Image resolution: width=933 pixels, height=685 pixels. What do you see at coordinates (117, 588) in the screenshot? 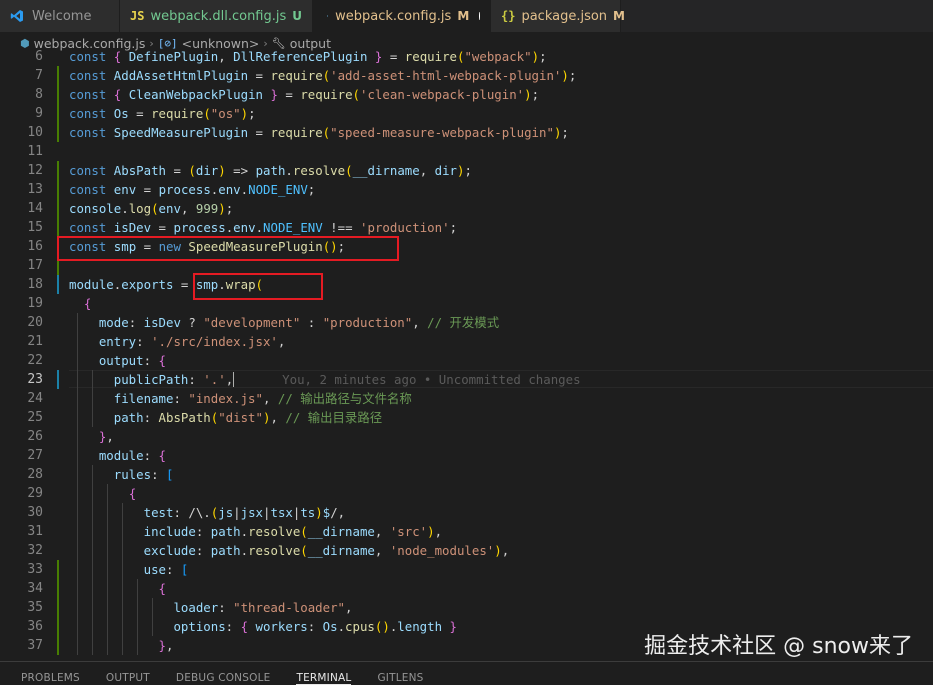
I see `code-text: {` at bounding box center [117, 588].